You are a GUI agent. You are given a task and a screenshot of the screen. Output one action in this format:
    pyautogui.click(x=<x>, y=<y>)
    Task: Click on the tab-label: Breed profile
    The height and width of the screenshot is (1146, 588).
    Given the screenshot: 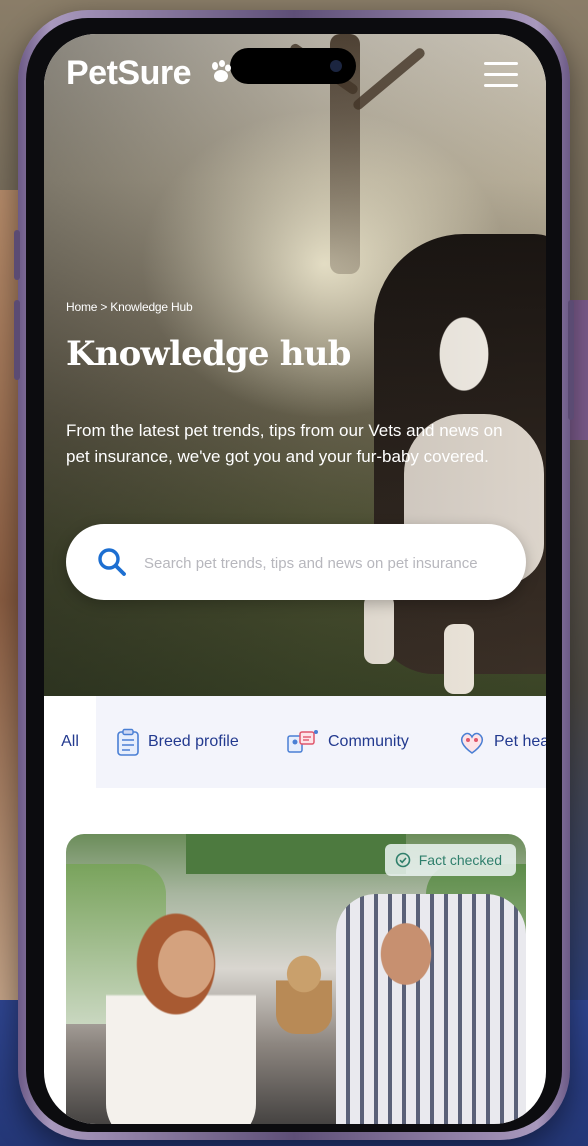 What is the action you would take?
    pyautogui.click(x=193, y=741)
    